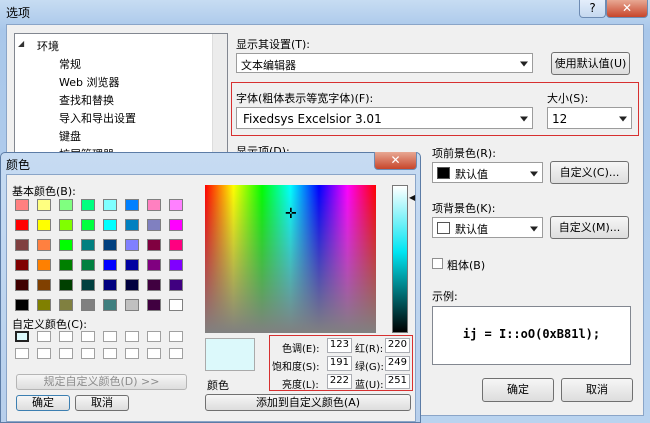 This screenshot has height=423, width=650. I want to click on hue-input: 123, so click(339, 345).